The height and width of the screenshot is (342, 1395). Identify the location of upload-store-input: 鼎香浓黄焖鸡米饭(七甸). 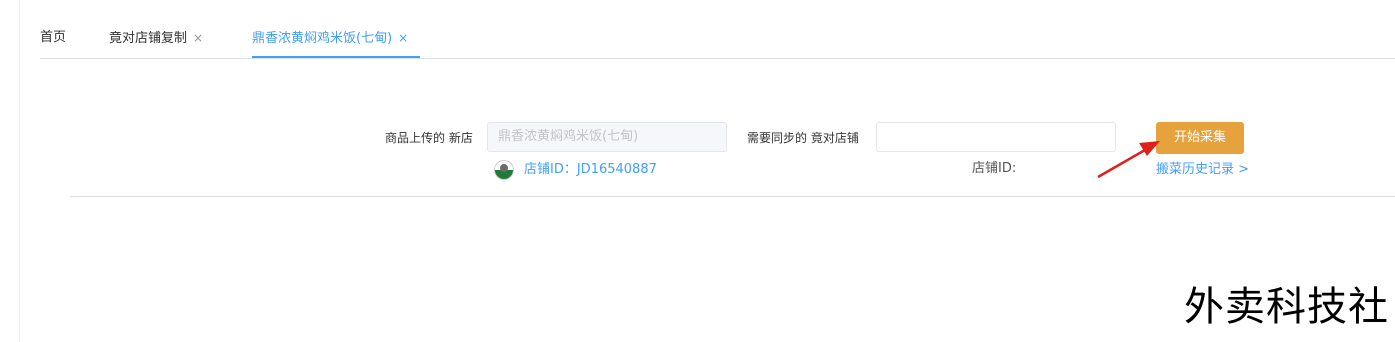
(607, 137).